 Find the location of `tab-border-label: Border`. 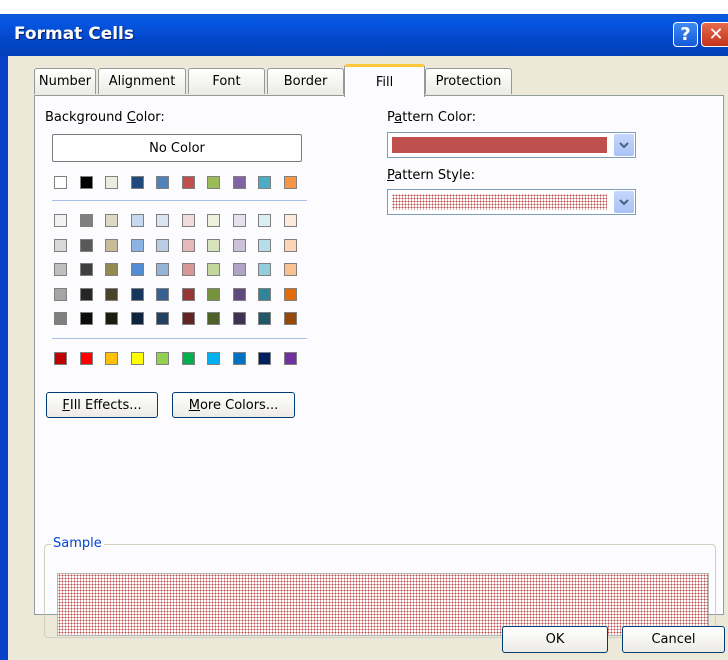

tab-border-label: Border is located at coordinates (305, 81).